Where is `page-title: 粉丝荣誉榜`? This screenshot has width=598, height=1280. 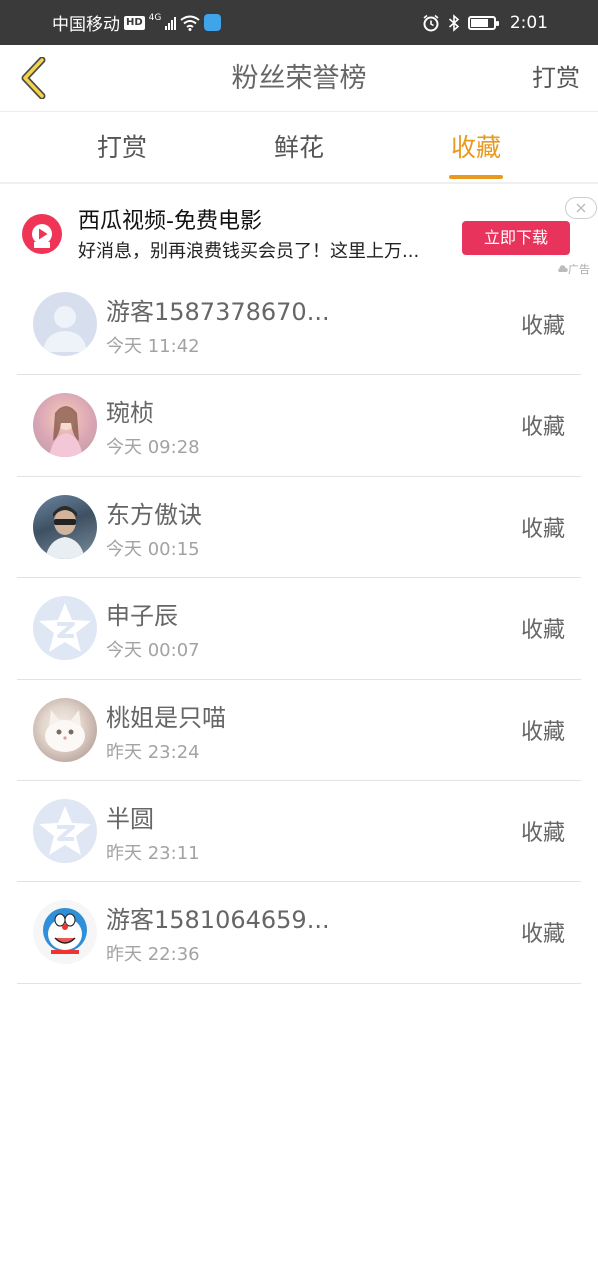
page-title: 粉丝荣誉榜 is located at coordinates (299, 78).